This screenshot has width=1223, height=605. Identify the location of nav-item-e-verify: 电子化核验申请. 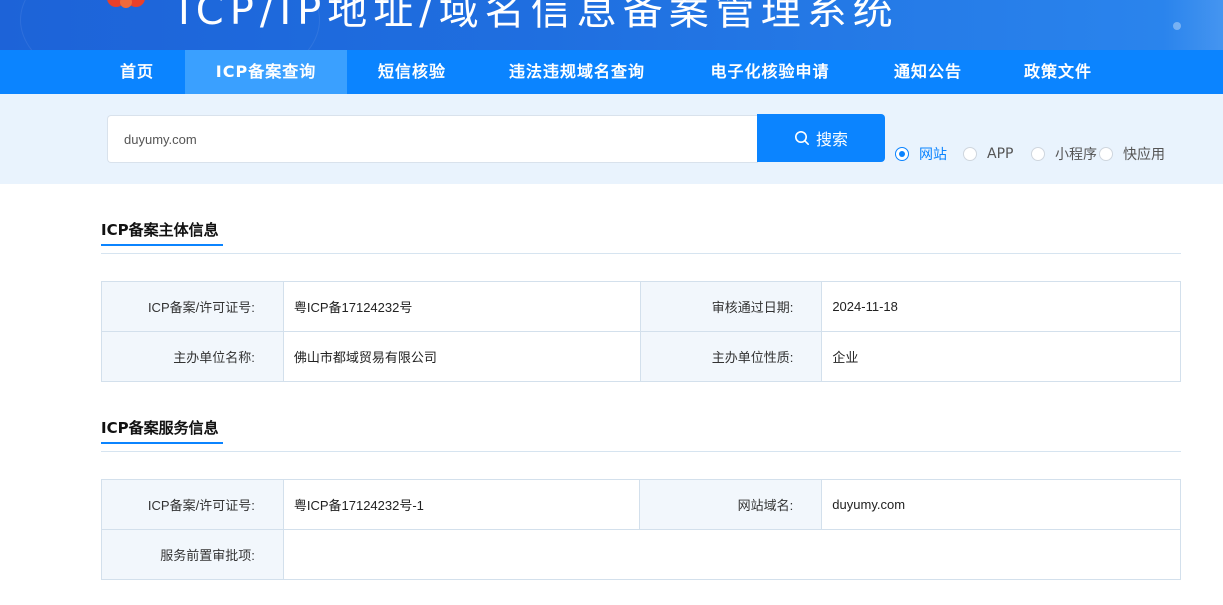
(770, 72).